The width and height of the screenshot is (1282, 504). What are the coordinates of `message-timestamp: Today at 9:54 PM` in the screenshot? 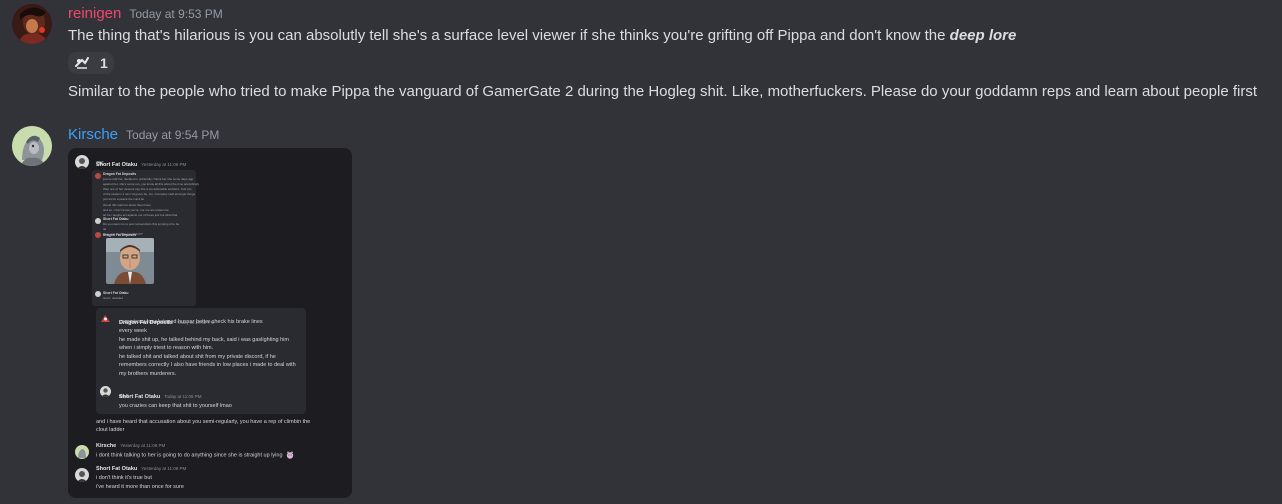 It's located at (172, 135).